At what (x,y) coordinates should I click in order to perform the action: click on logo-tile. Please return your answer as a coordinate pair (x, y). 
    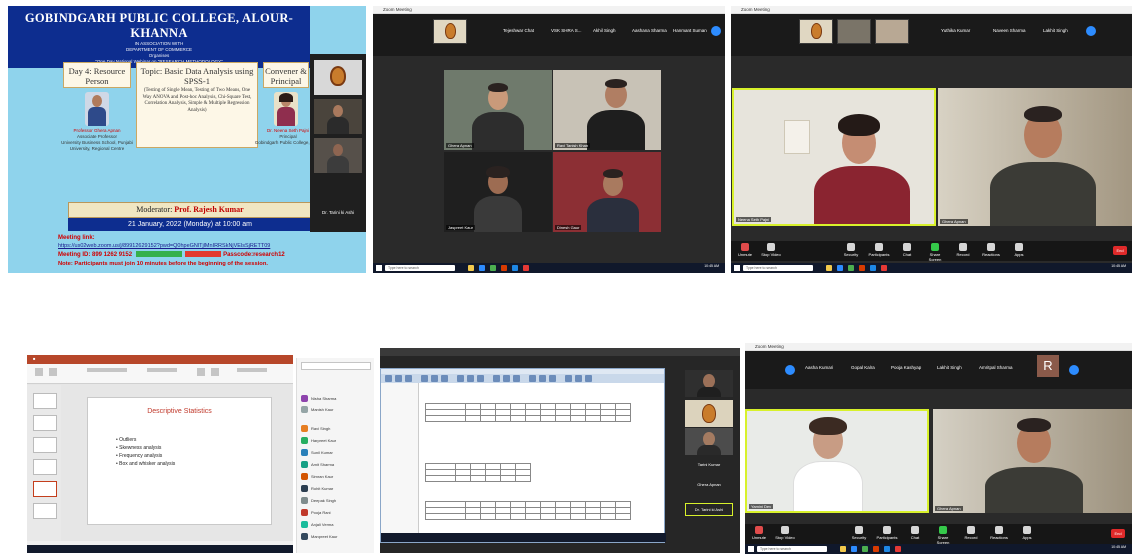
    Looking at the image, I should click on (709, 413).